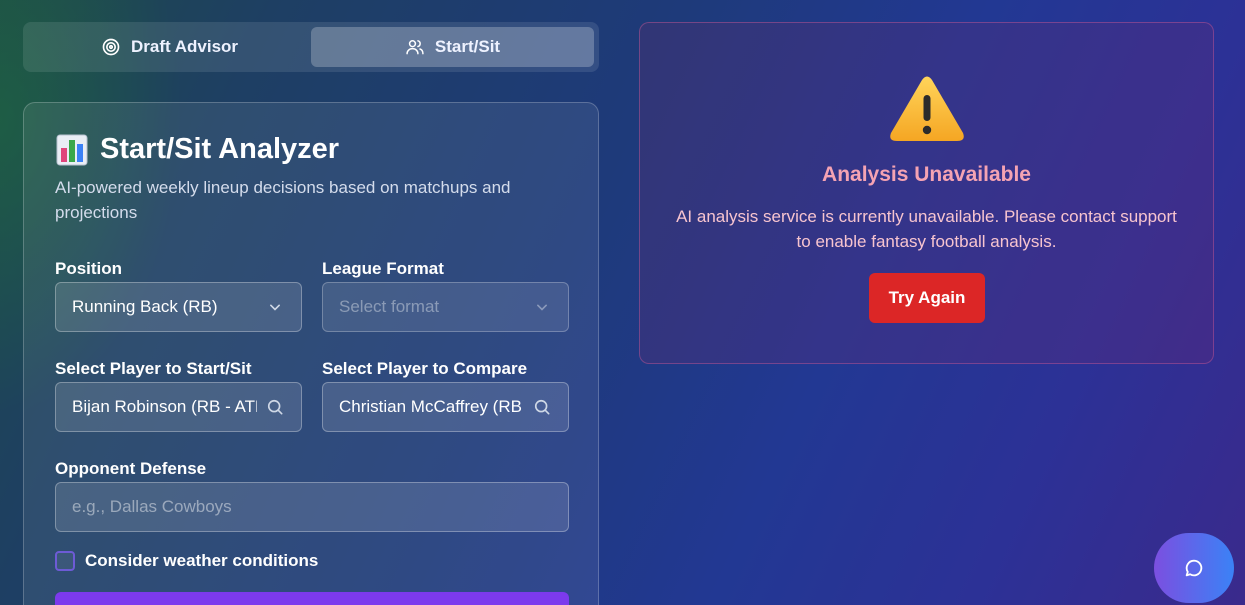 The width and height of the screenshot is (1245, 605). I want to click on player-start-input: Bijan Robinson (RB - ATL), so click(178, 407).